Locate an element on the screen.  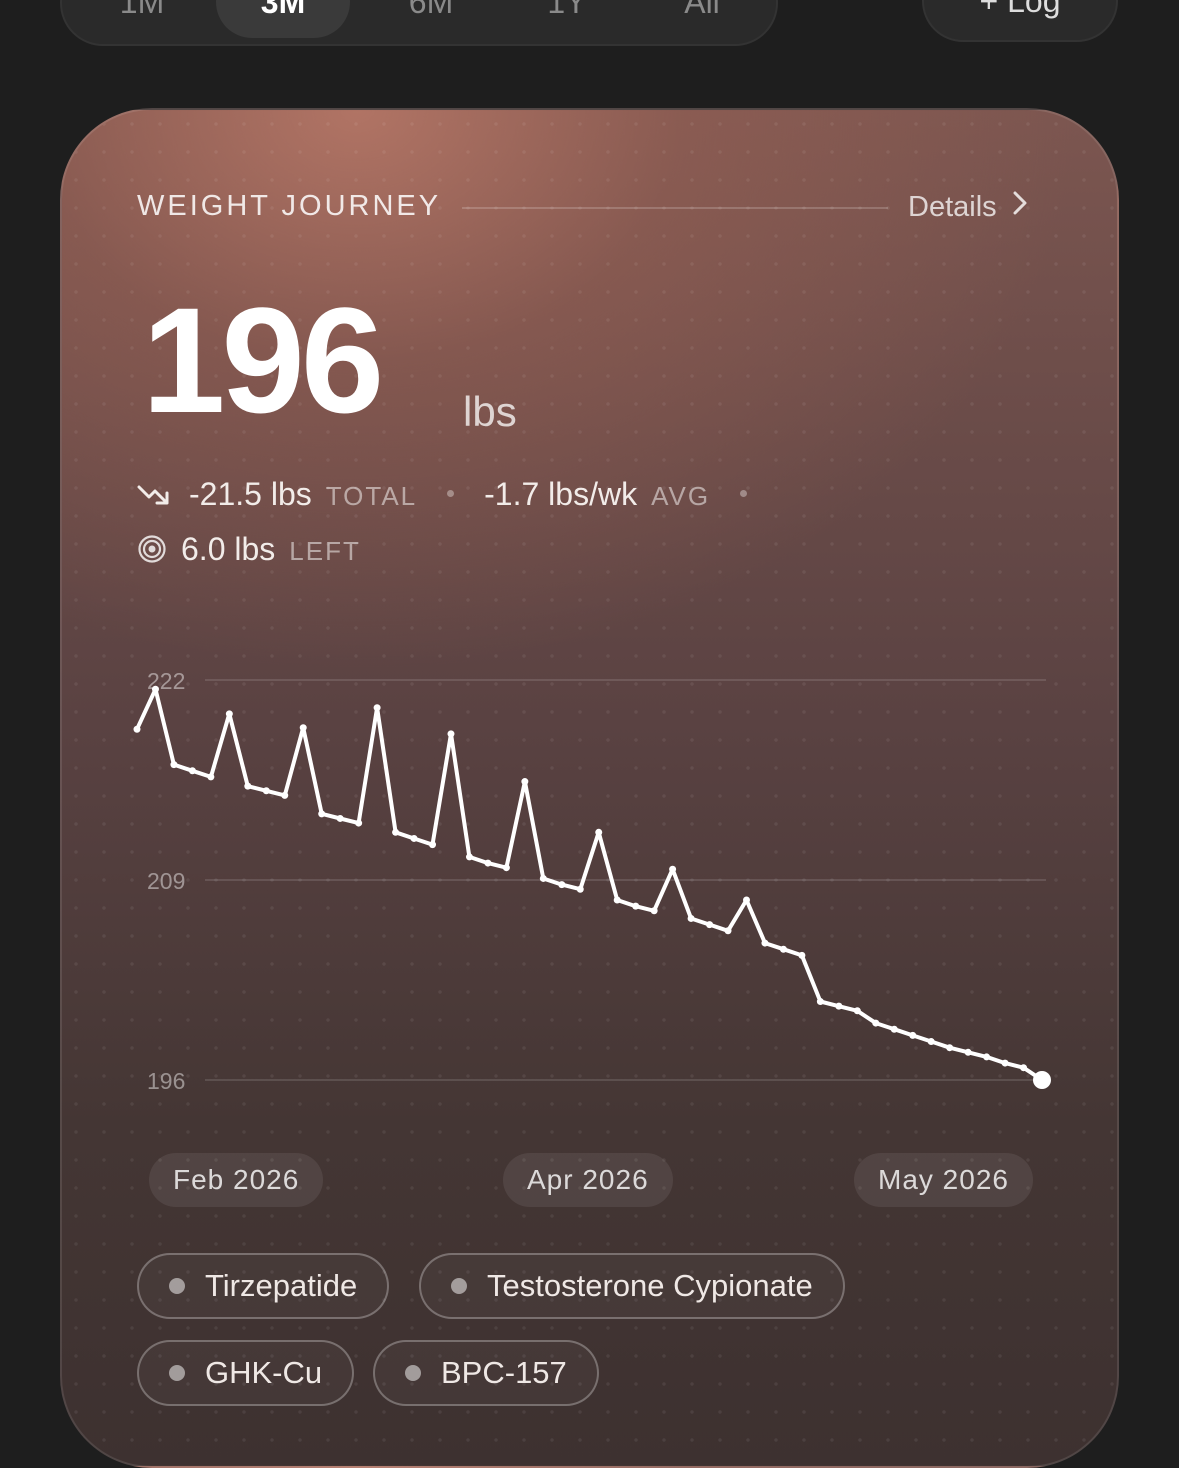
target-icon is located at coordinates (152, 553).